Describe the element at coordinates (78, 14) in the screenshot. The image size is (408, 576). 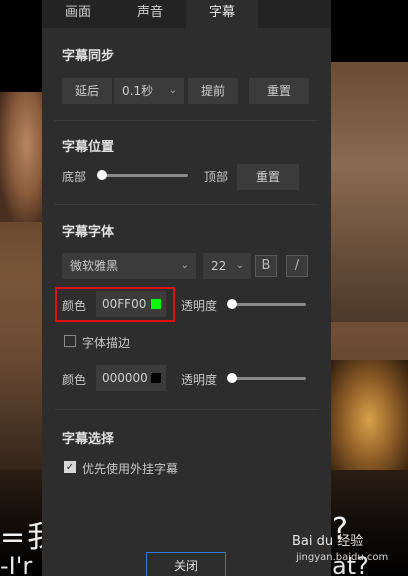
I see `tab-picture: 画面` at that location.